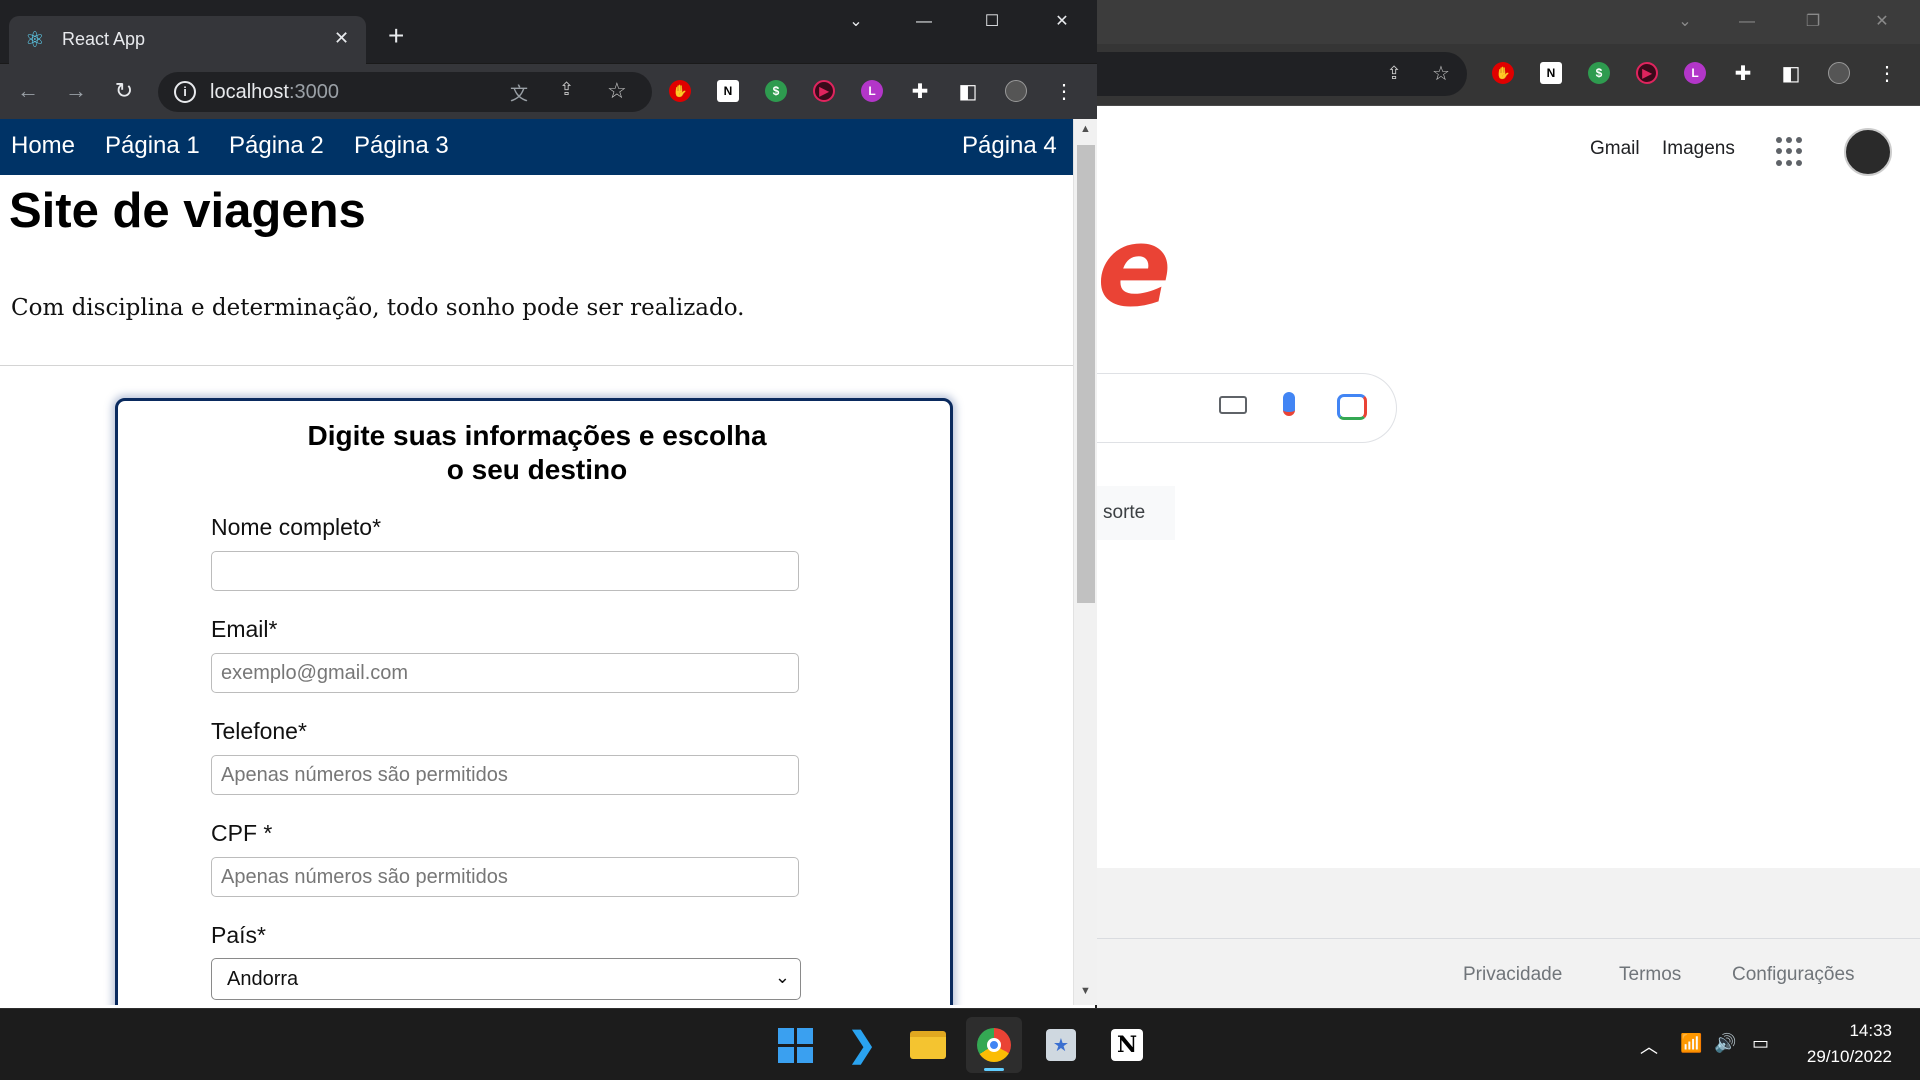 This screenshot has height=1080, width=1920. I want to click on terms-link: Termos, so click(1650, 975).